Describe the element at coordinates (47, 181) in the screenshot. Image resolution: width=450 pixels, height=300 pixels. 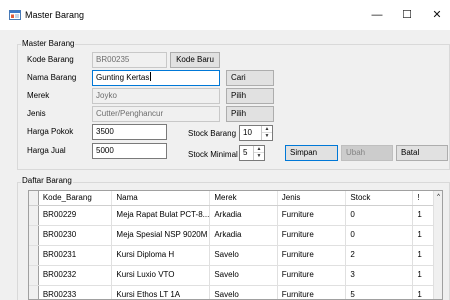
I see `daftar-barang-group-title: Daftar Barang` at that location.